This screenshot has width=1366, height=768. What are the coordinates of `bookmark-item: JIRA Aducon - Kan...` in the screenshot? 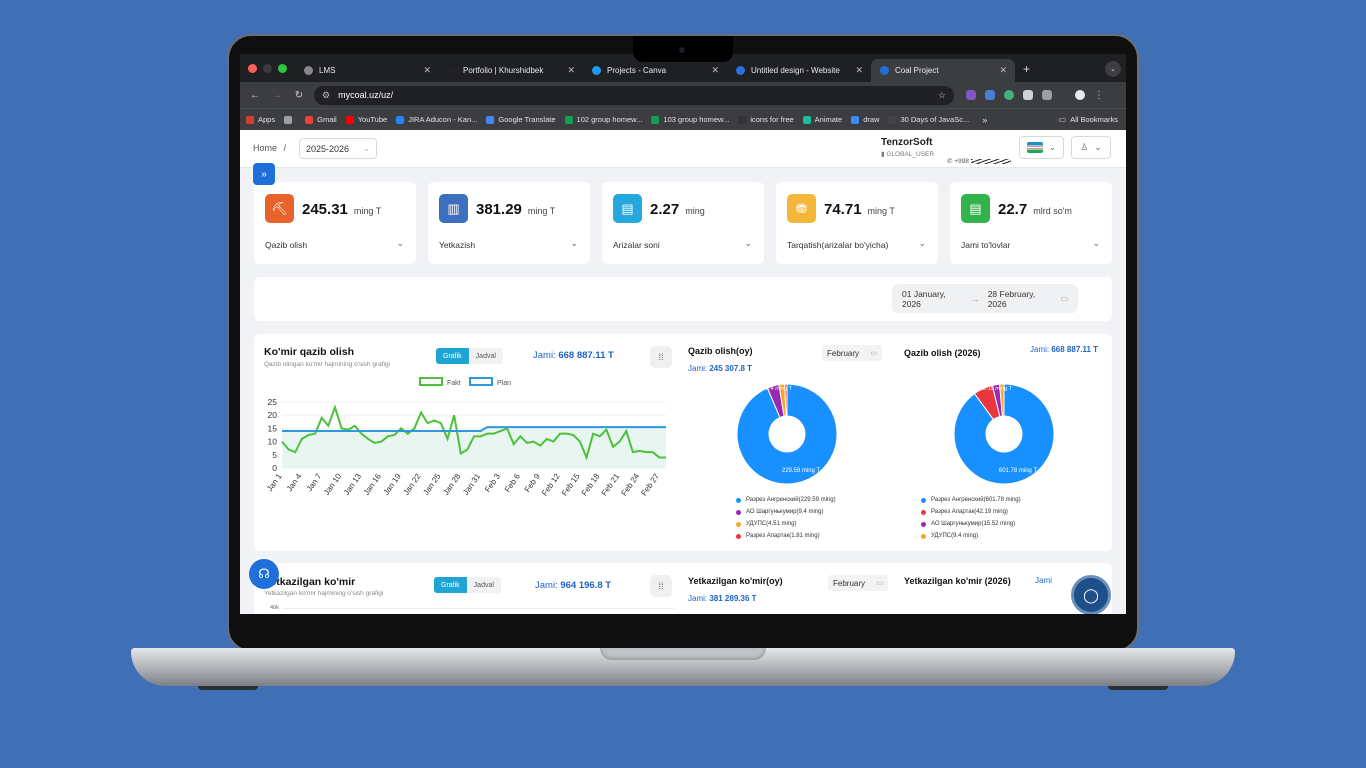 It's located at (436, 119).